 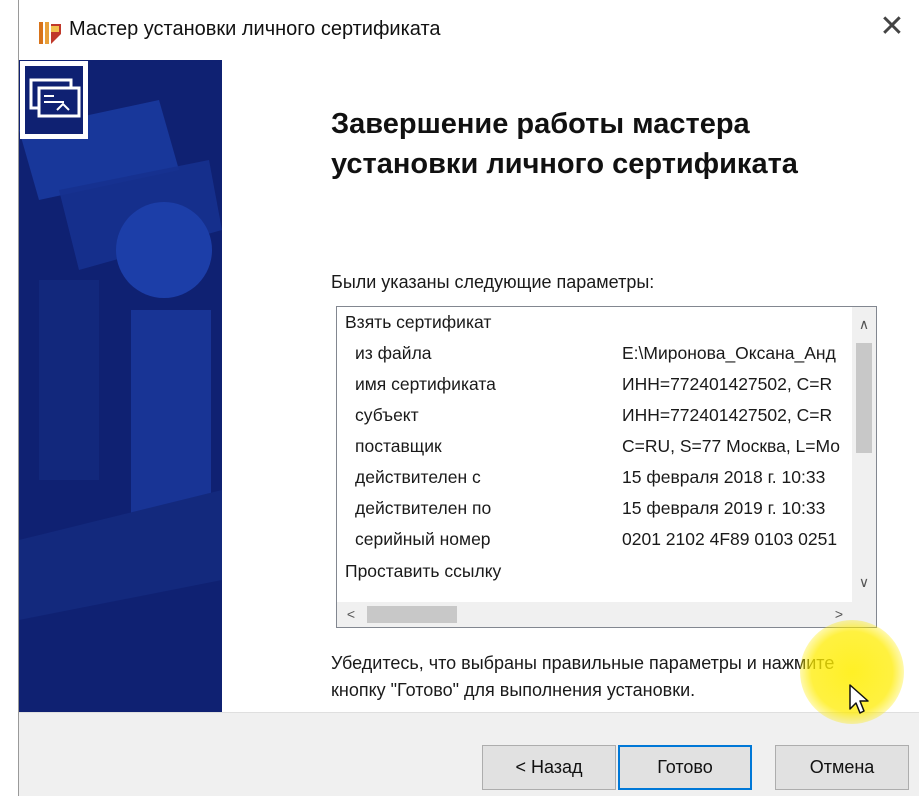 I want to click on scroll-down-icon: ∨, so click(x=864, y=582).